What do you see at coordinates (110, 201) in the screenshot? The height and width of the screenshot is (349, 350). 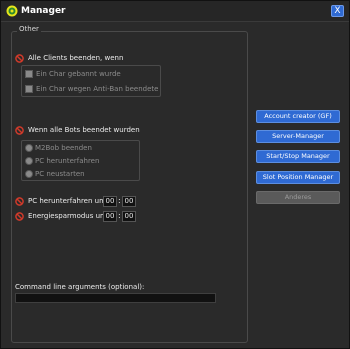 I see `shutdown-hour-input: 00` at bounding box center [110, 201].